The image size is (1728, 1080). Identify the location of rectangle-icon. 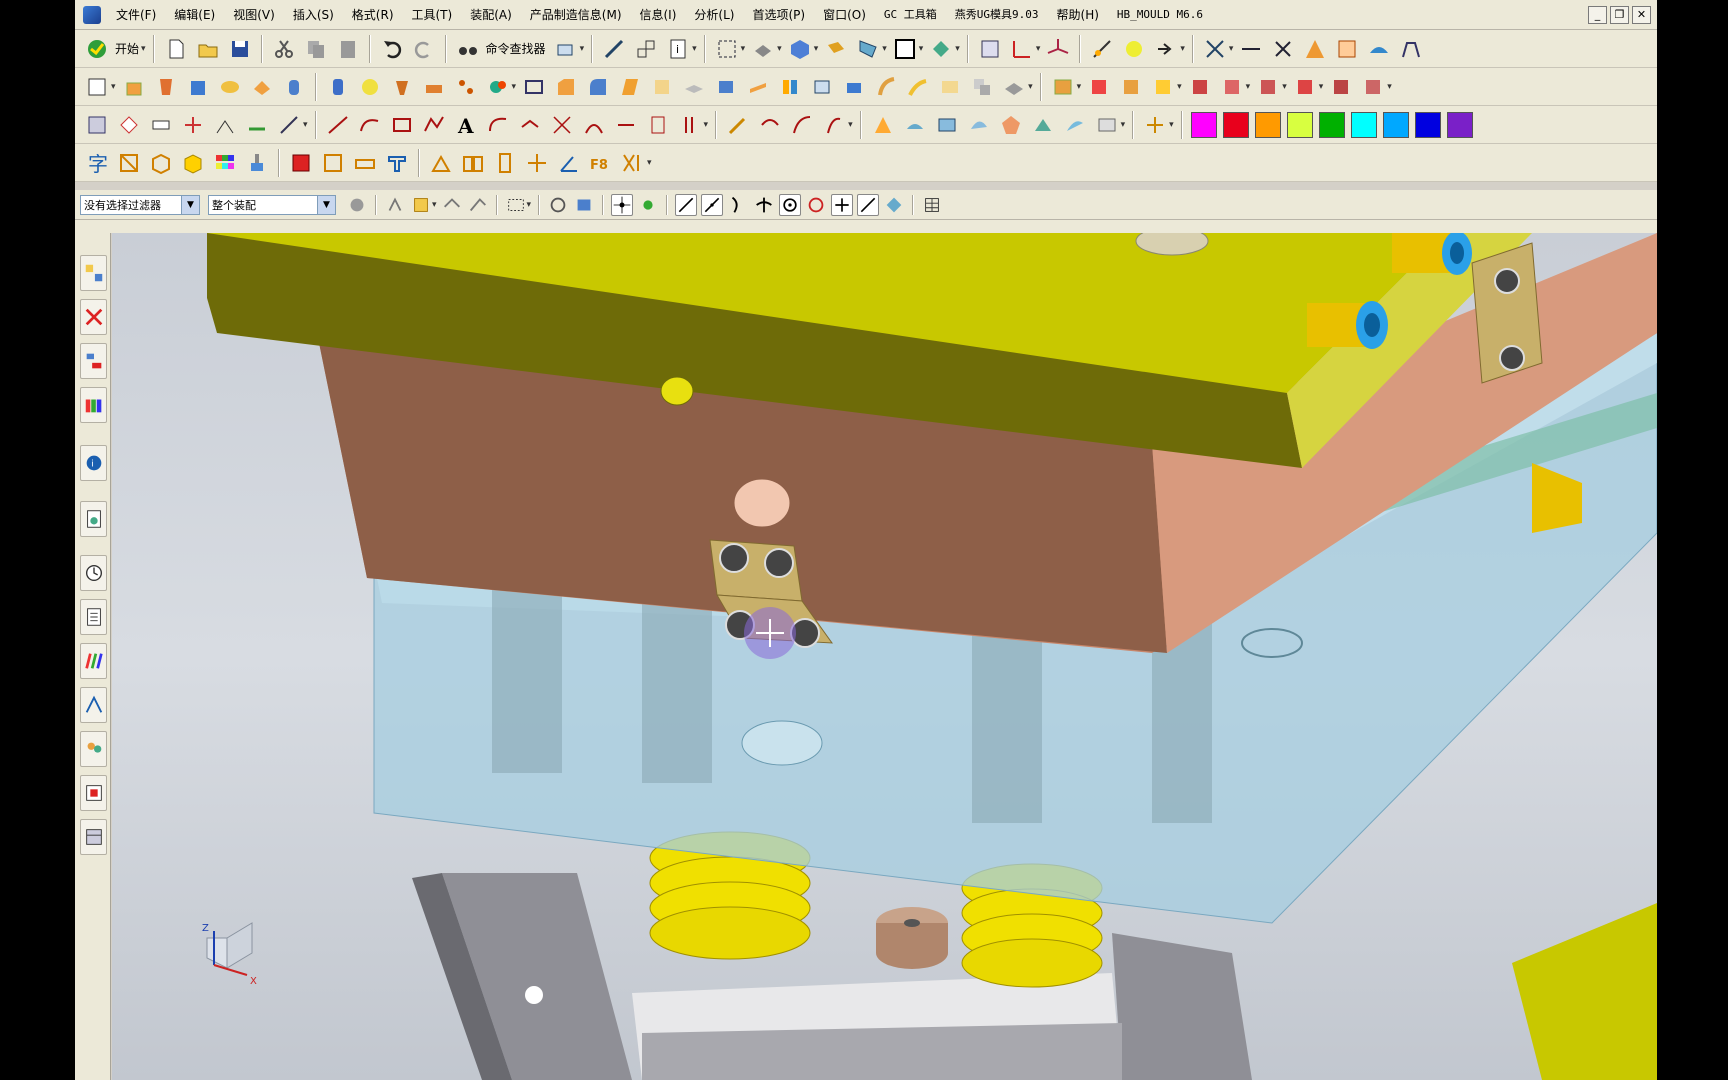
(402, 125).